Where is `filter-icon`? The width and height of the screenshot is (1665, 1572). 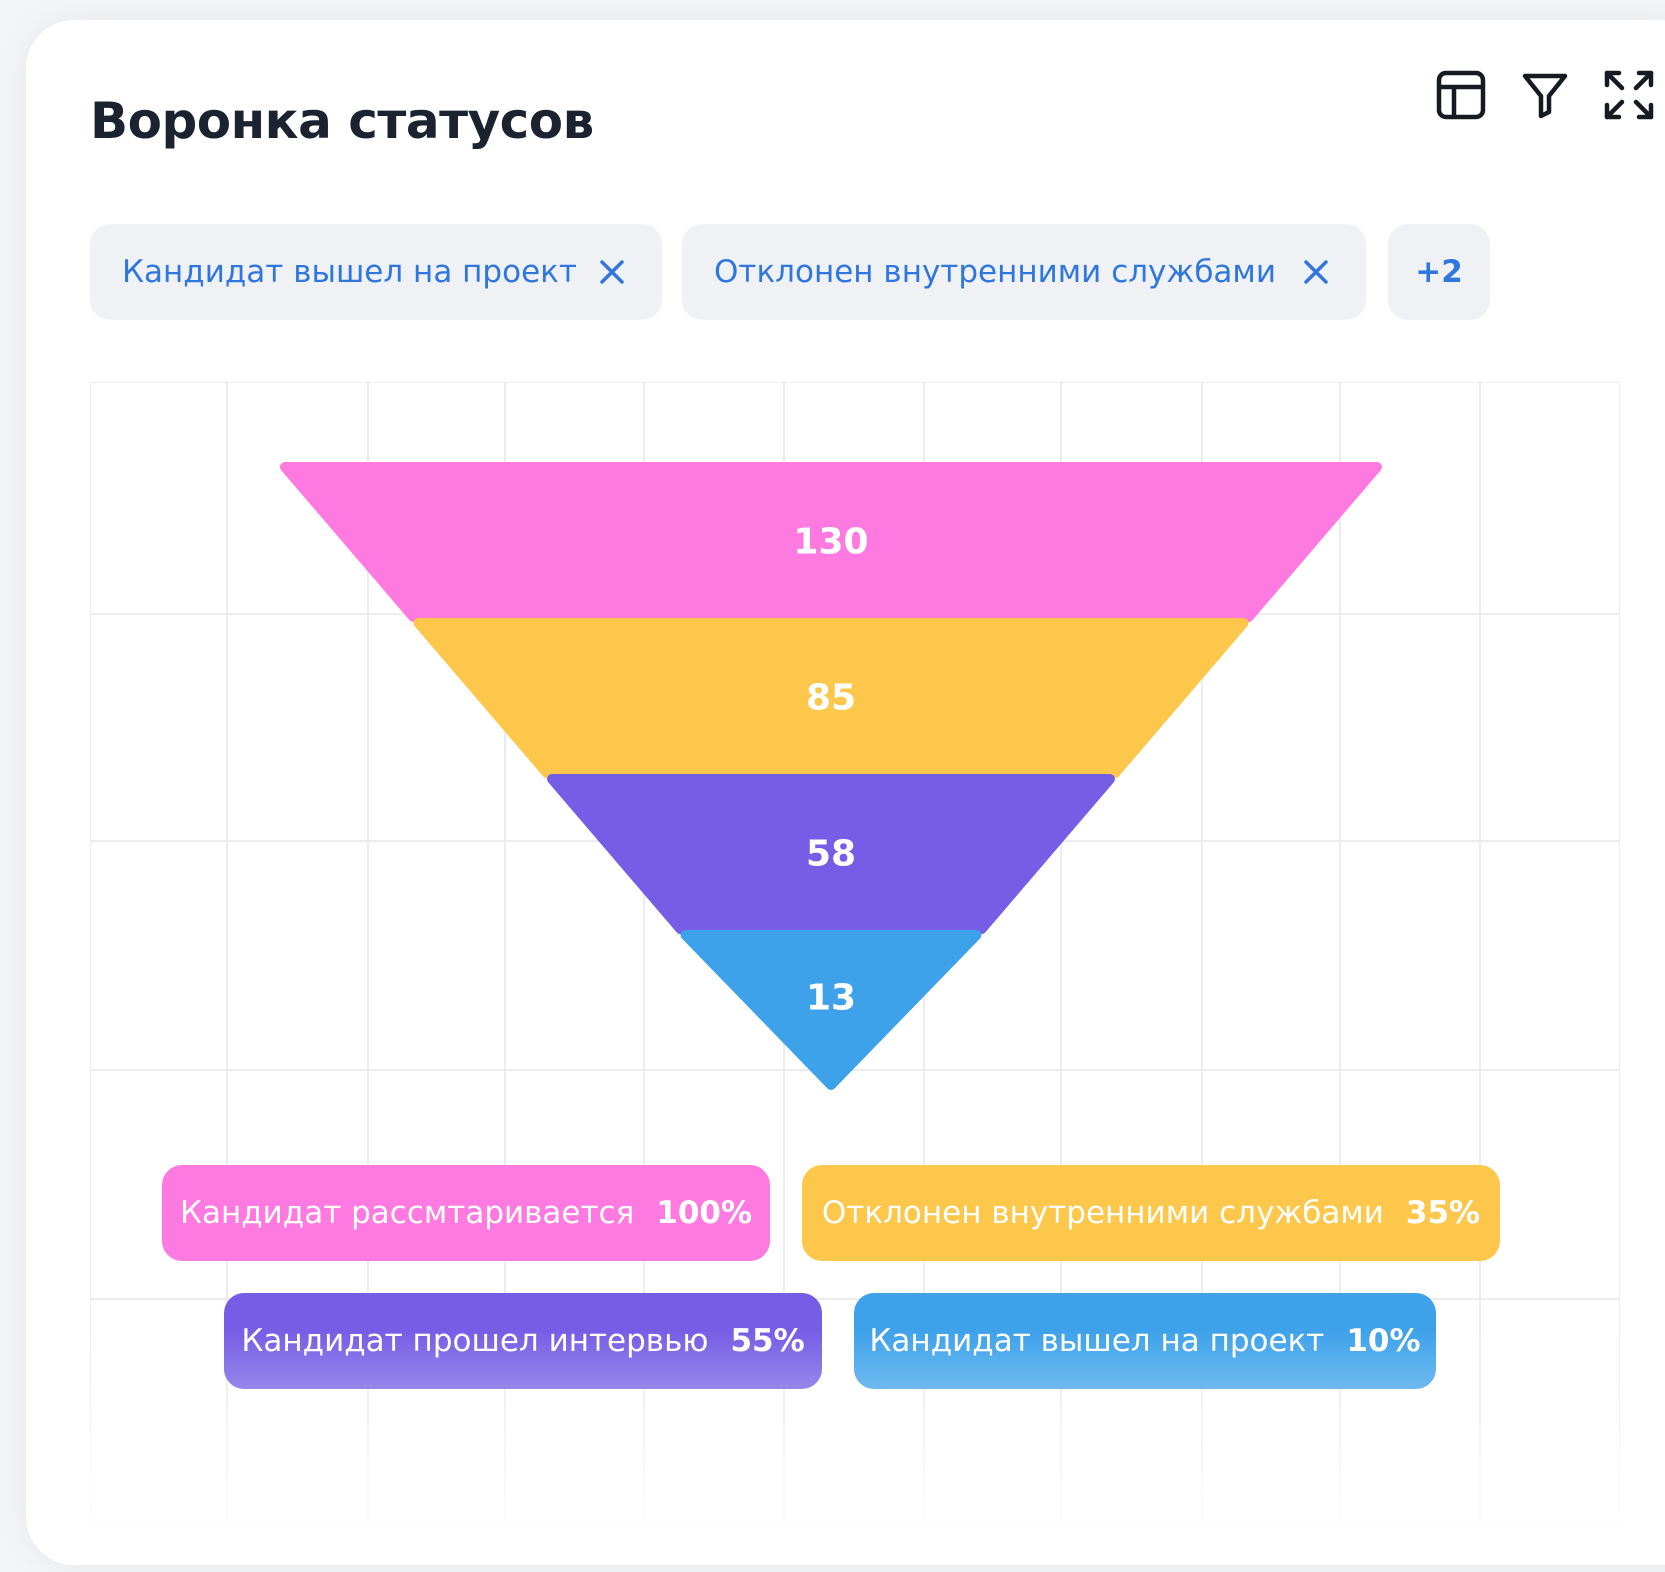
filter-icon is located at coordinates (1545, 95).